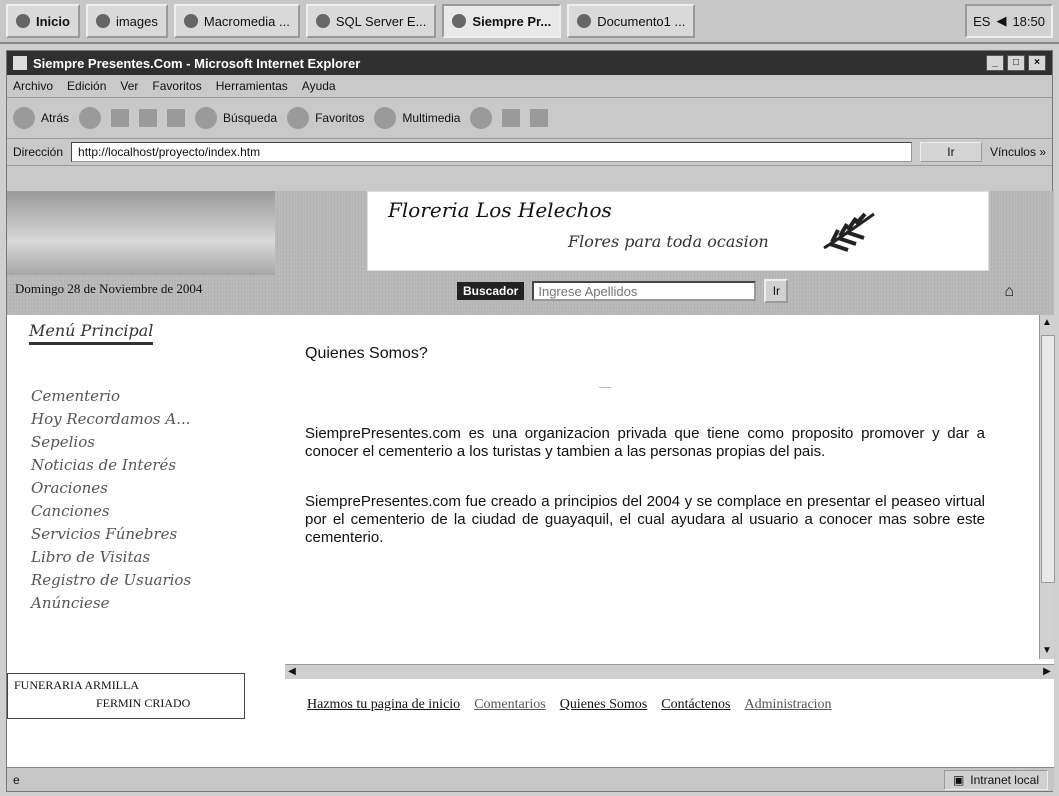  Describe the element at coordinates (584, 21) in the screenshot. I see `document-icon` at that location.